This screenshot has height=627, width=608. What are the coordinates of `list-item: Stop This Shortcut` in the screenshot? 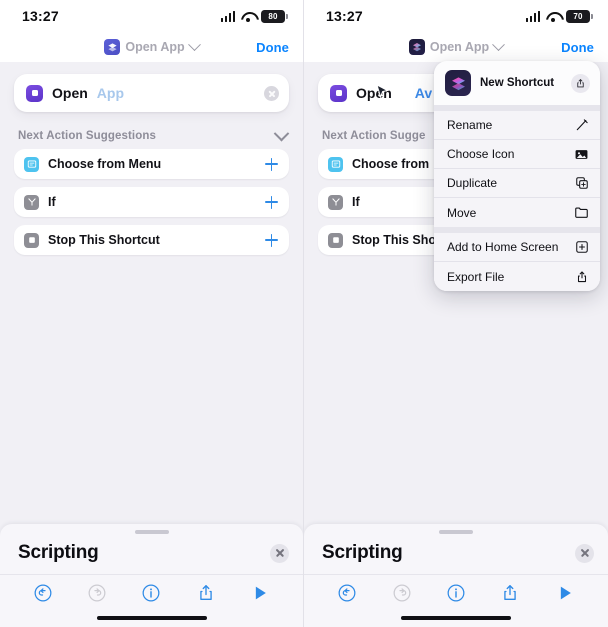 It's located at (151, 240).